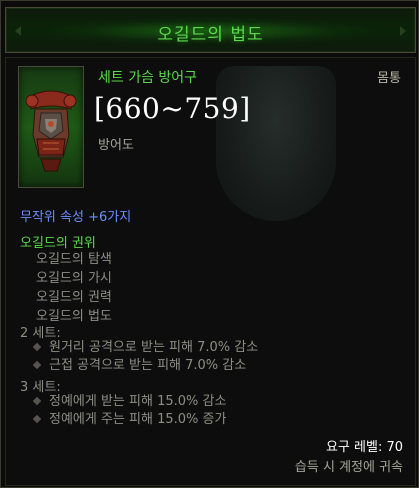  What do you see at coordinates (51, 131) in the screenshot?
I see `chest-armor-icon` at bounding box center [51, 131].